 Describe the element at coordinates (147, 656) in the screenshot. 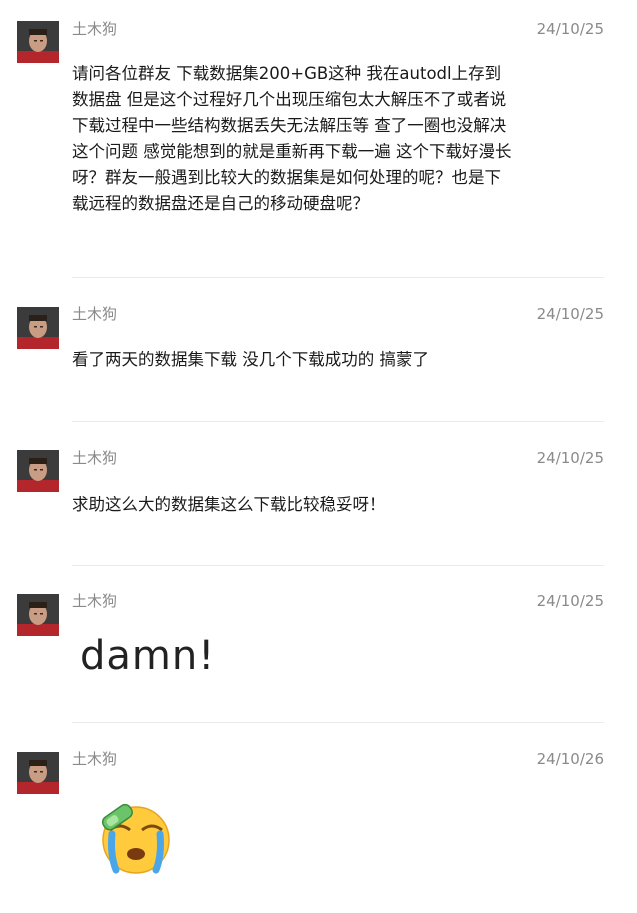

I see `sticker-image: damn!` at that location.